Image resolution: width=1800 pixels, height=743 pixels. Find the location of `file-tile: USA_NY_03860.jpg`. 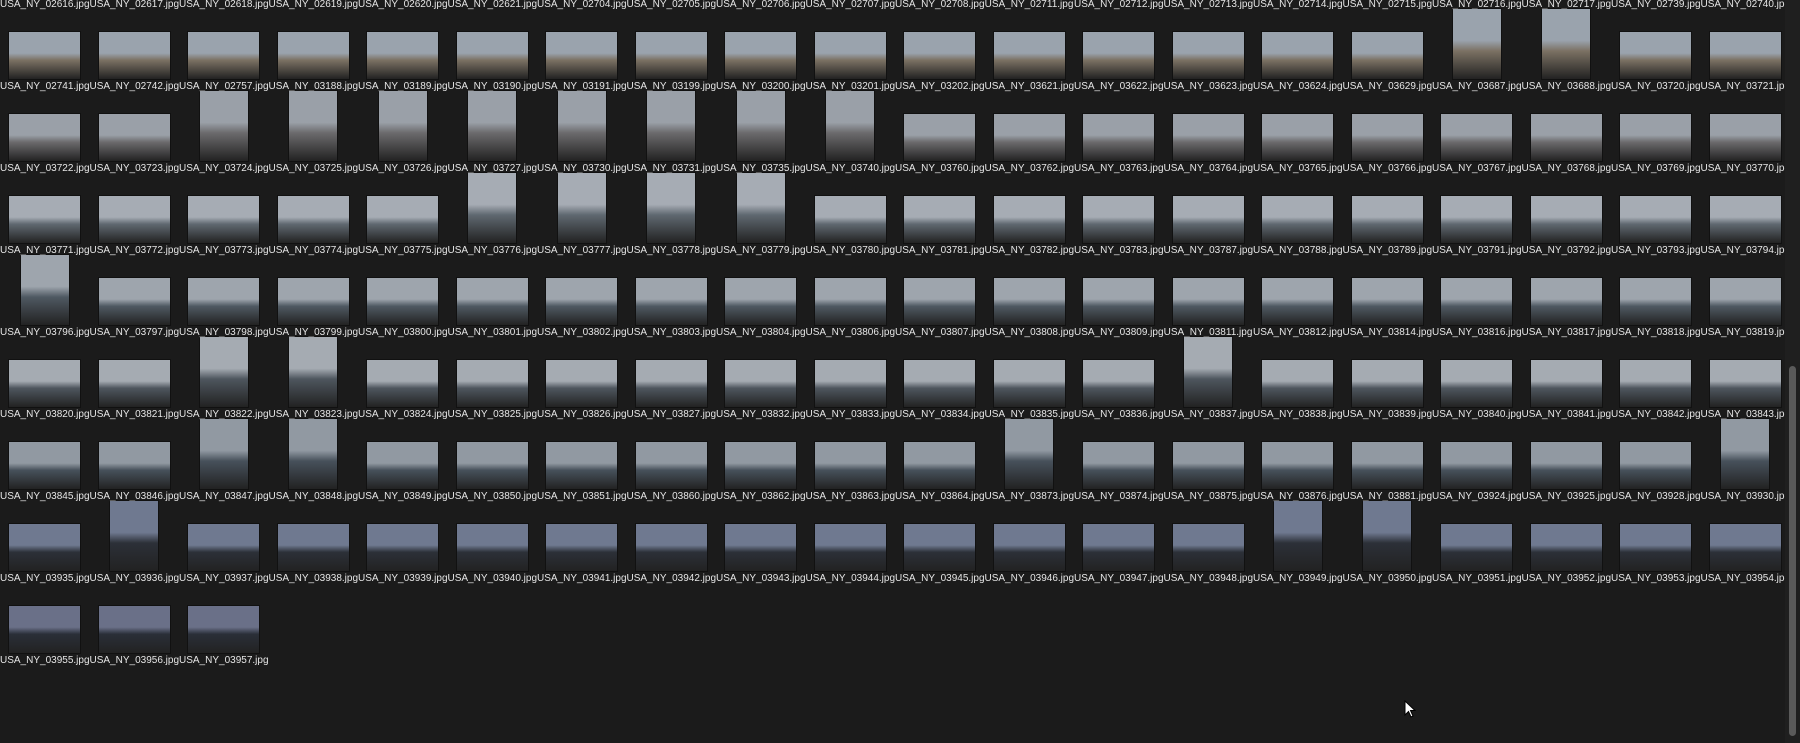

file-tile: USA_NY_03860.jpg is located at coordinates (671, 464).